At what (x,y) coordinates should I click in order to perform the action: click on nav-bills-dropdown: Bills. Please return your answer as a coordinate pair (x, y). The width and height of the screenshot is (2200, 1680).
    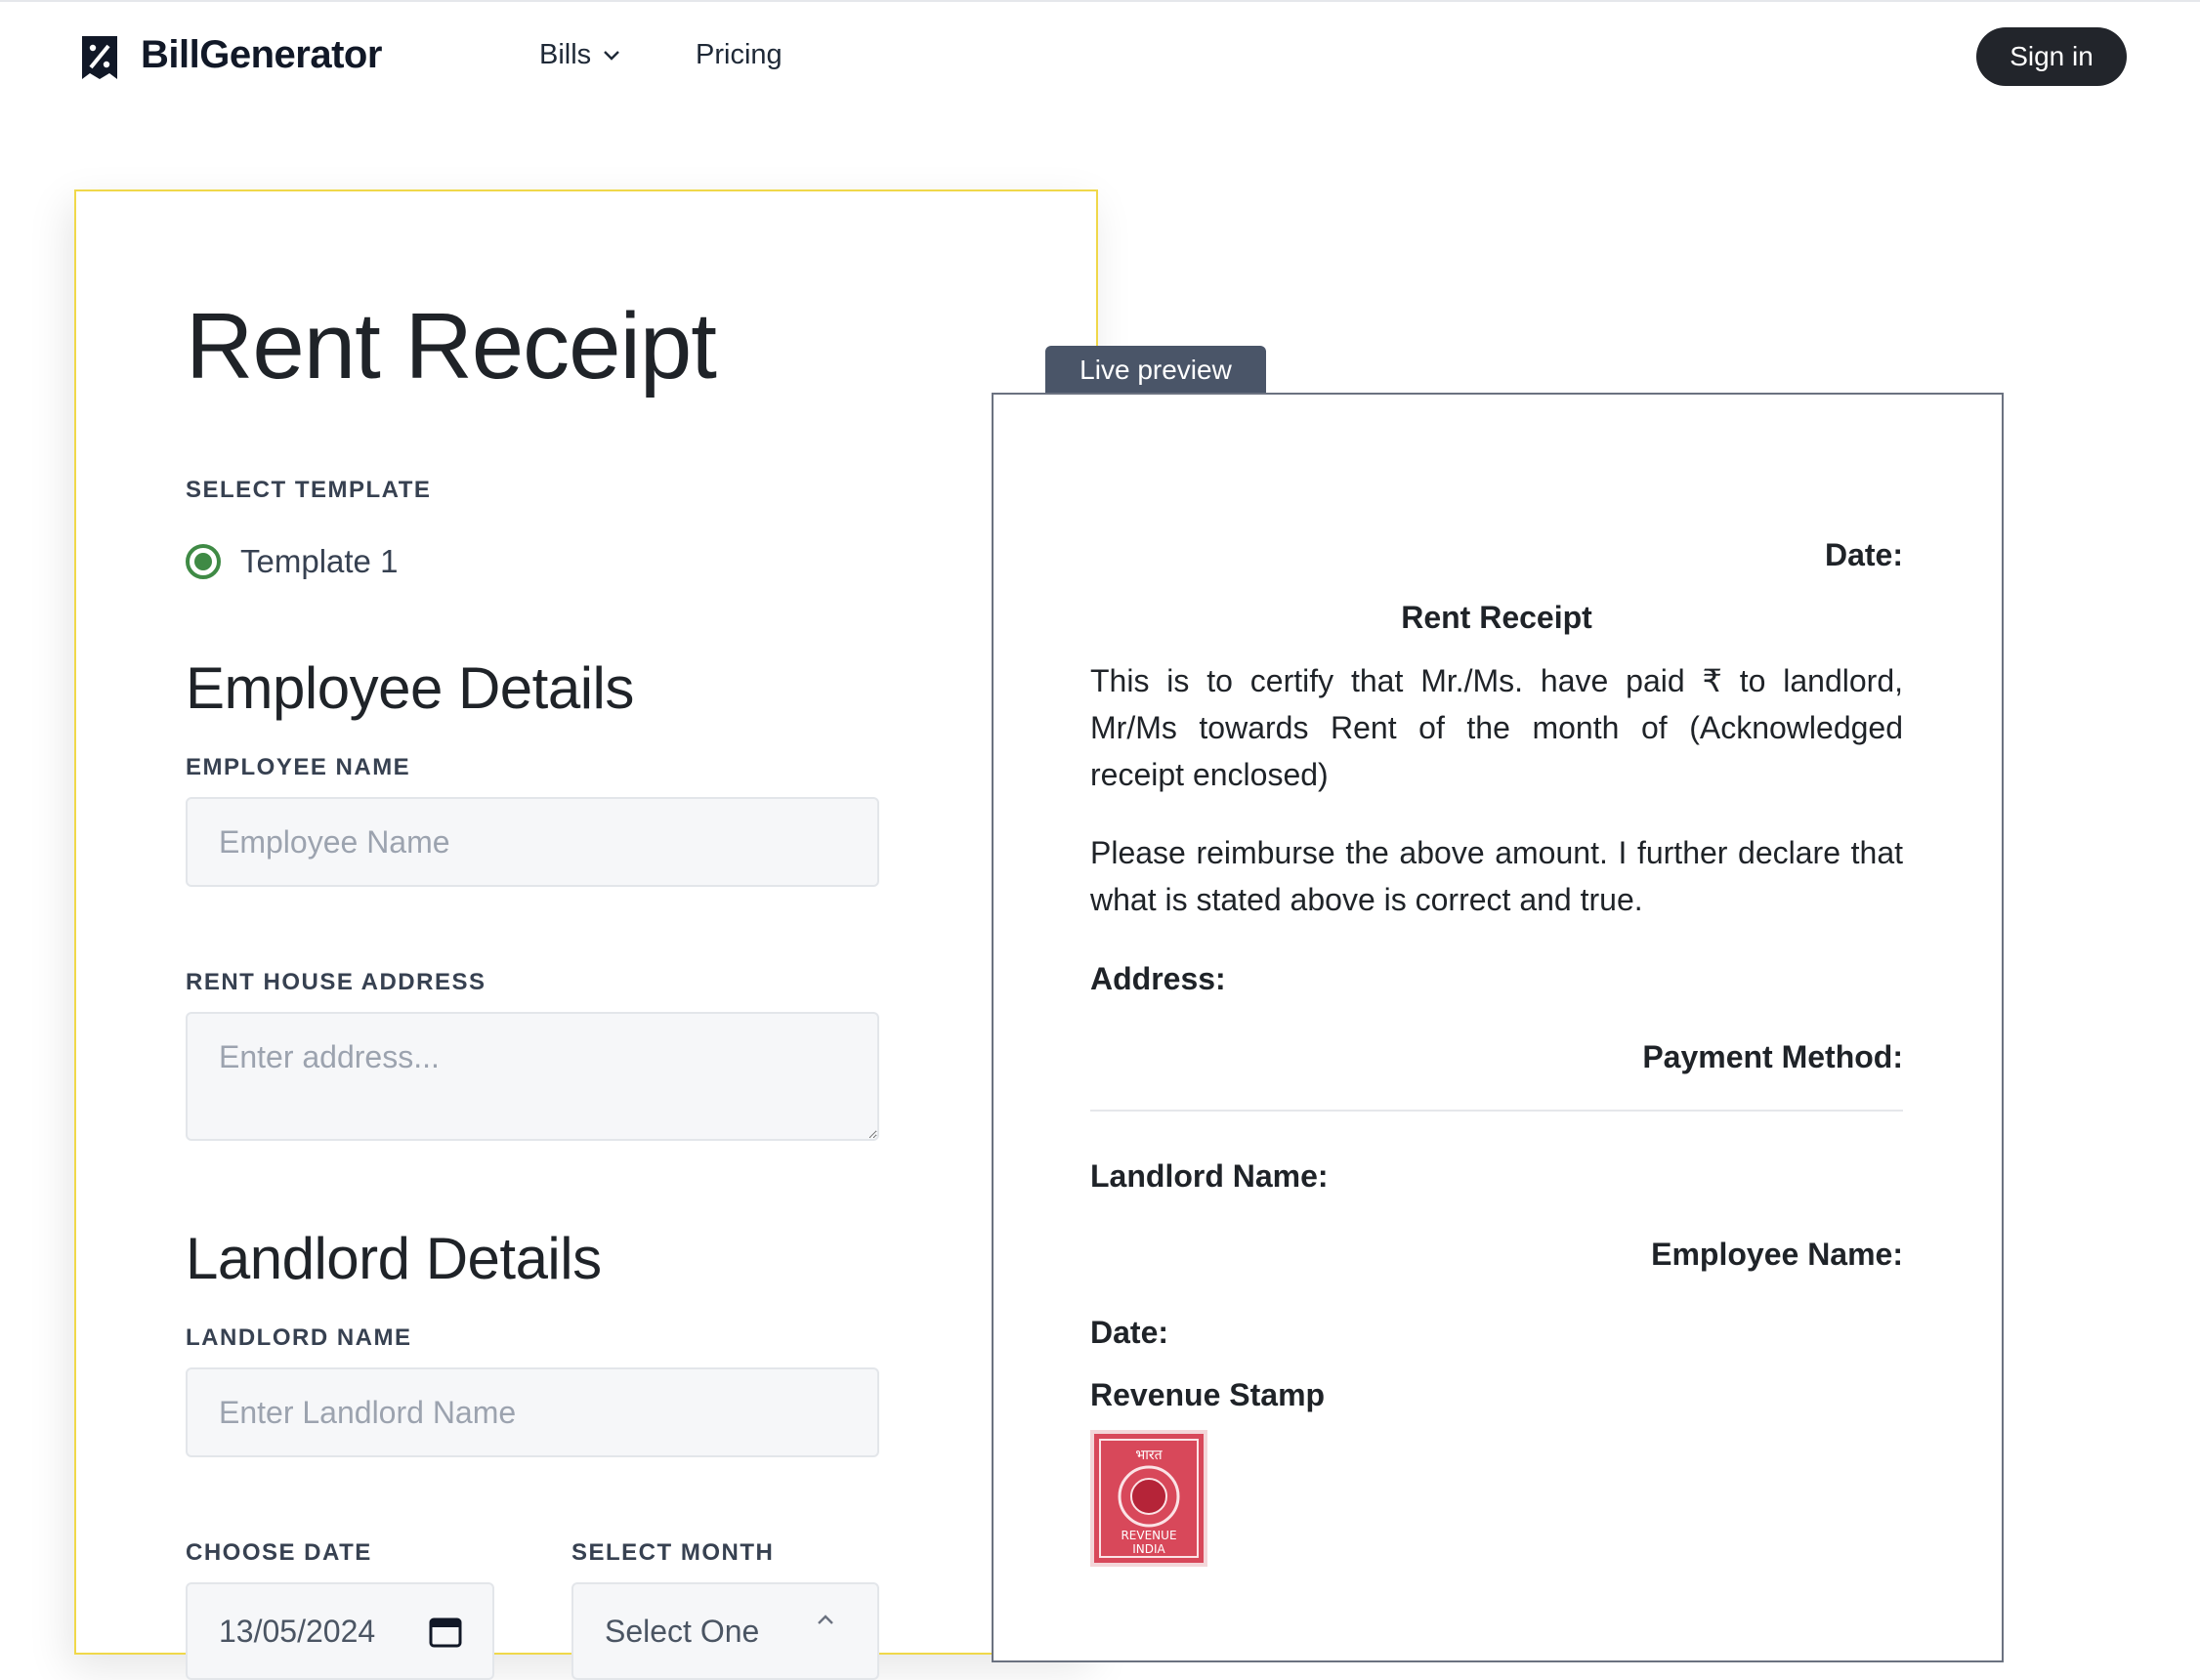
    Looking at the image, I should click on (580, 55).